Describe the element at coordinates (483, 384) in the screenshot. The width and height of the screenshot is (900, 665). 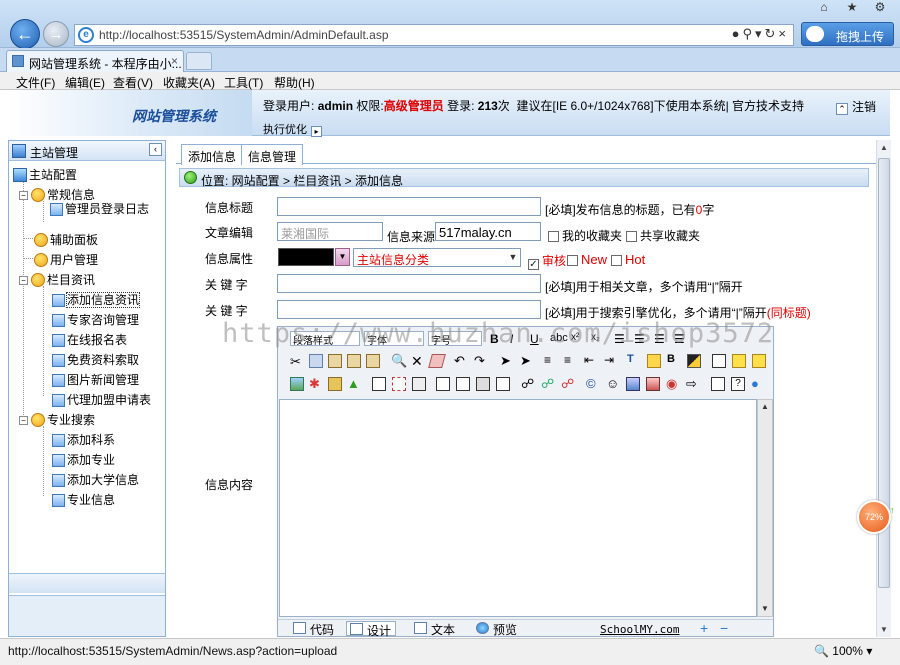
I see `horizontal-rule-icon` at that location.